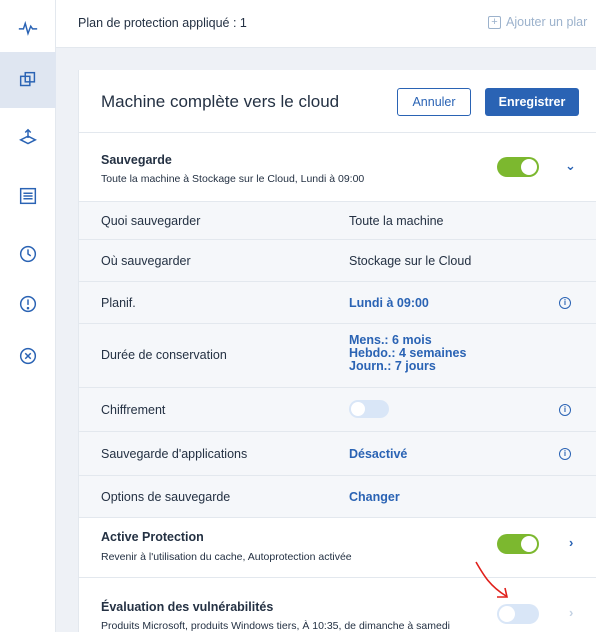 Image resolution: width=596 pixels, height=632 pixels. What do you see at coordinates (133, 410) in the screenshot?
I see `row-label: Chiffrement` at bounding box center [133, 410].